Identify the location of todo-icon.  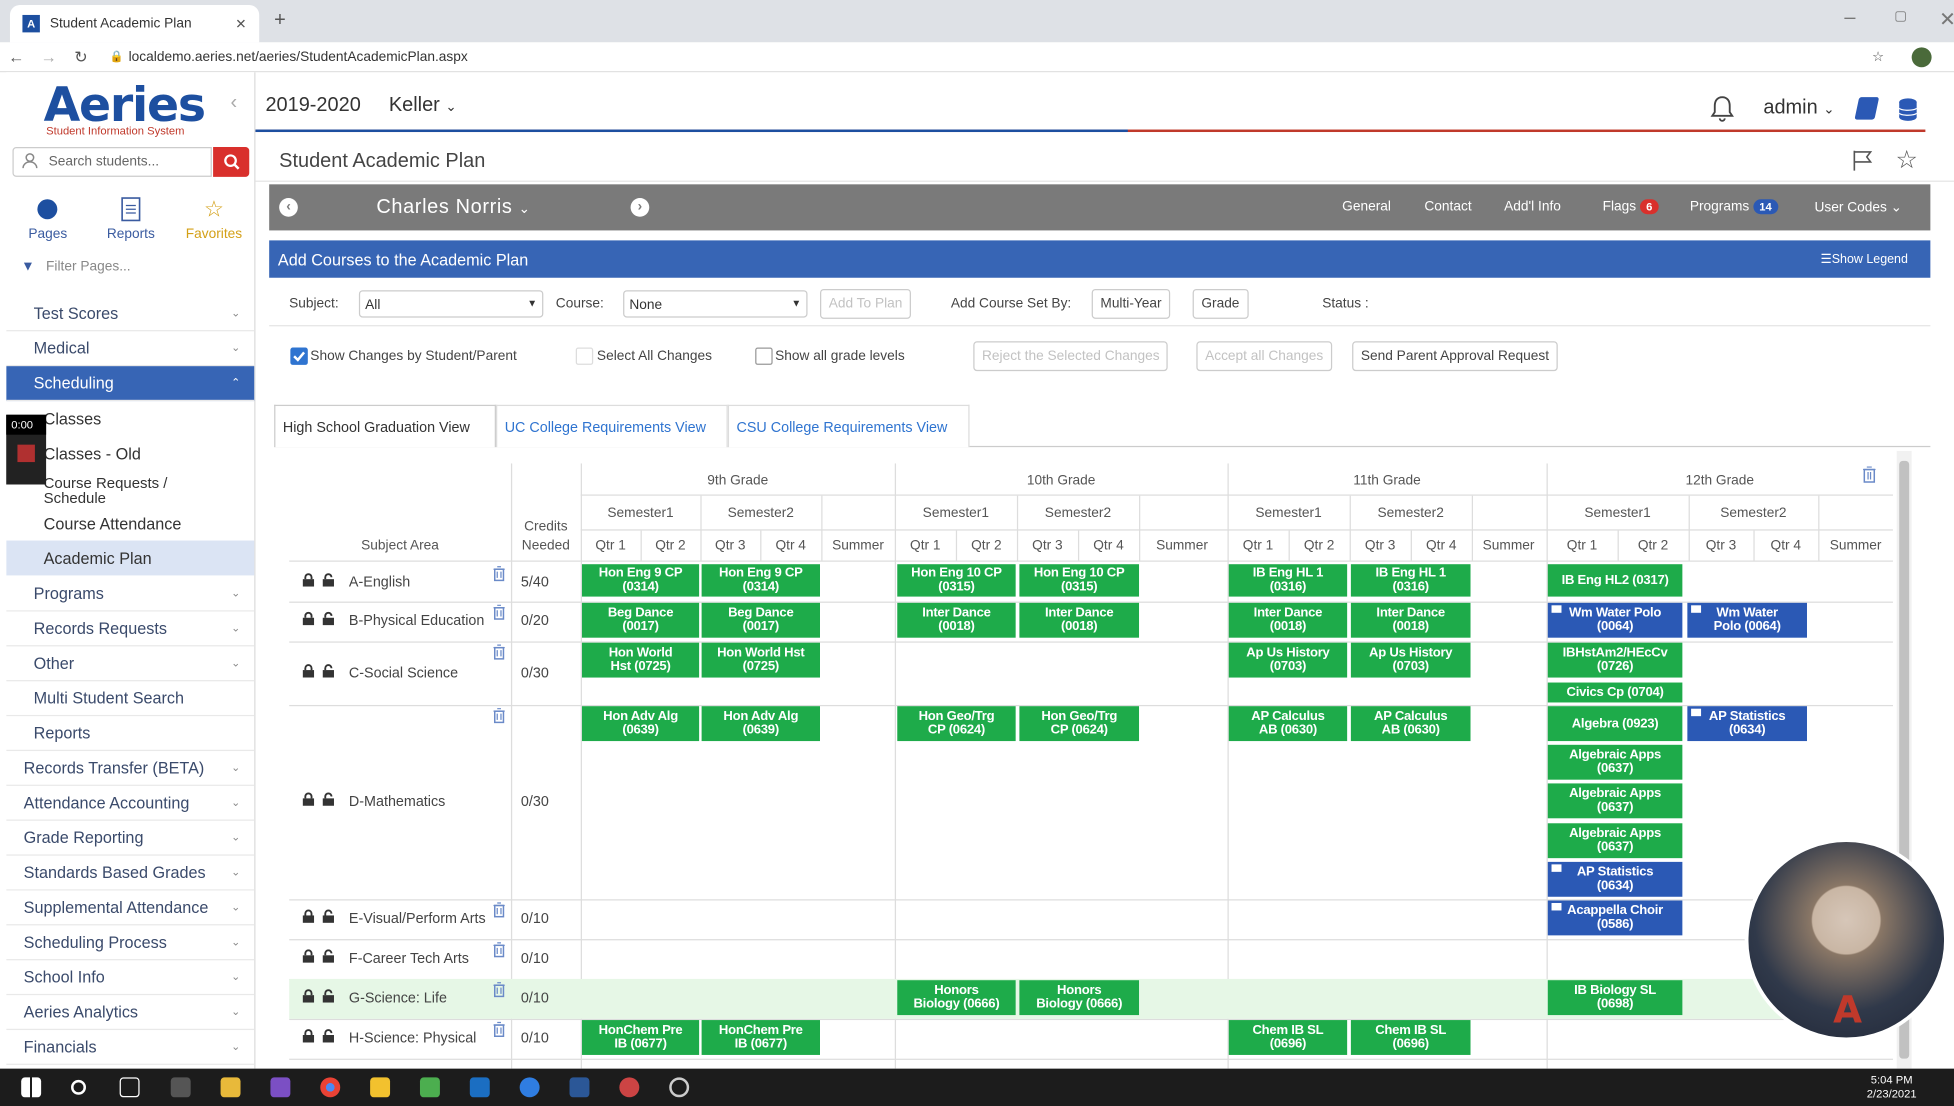
(529, 1087).